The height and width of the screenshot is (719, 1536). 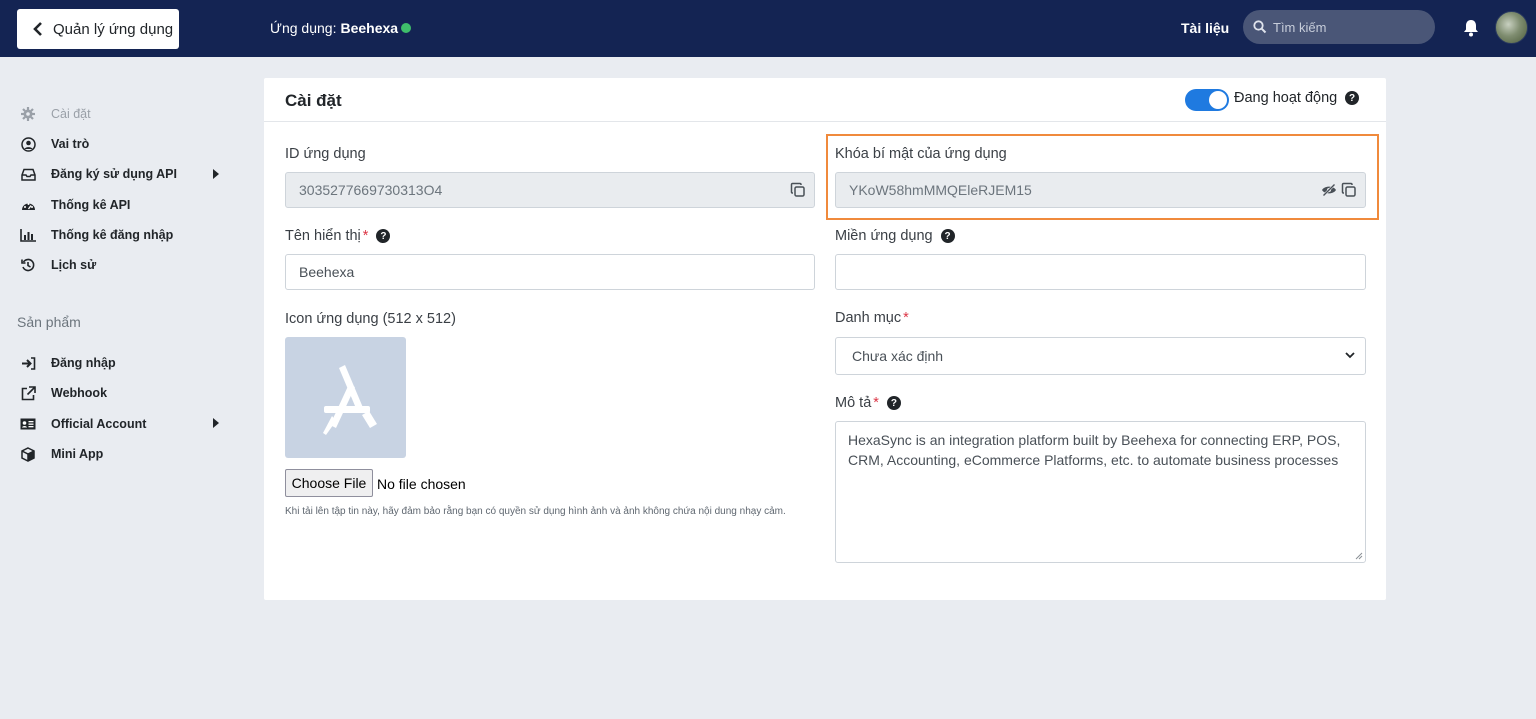 I want to click on app-icon-preview, so click(x=345, y=397).